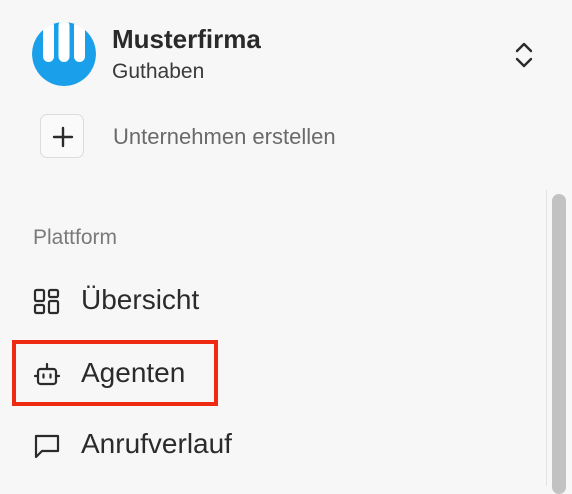 The height and width of the screenshot is (494, 572). I want to click on message-icon, so click(47, 446).